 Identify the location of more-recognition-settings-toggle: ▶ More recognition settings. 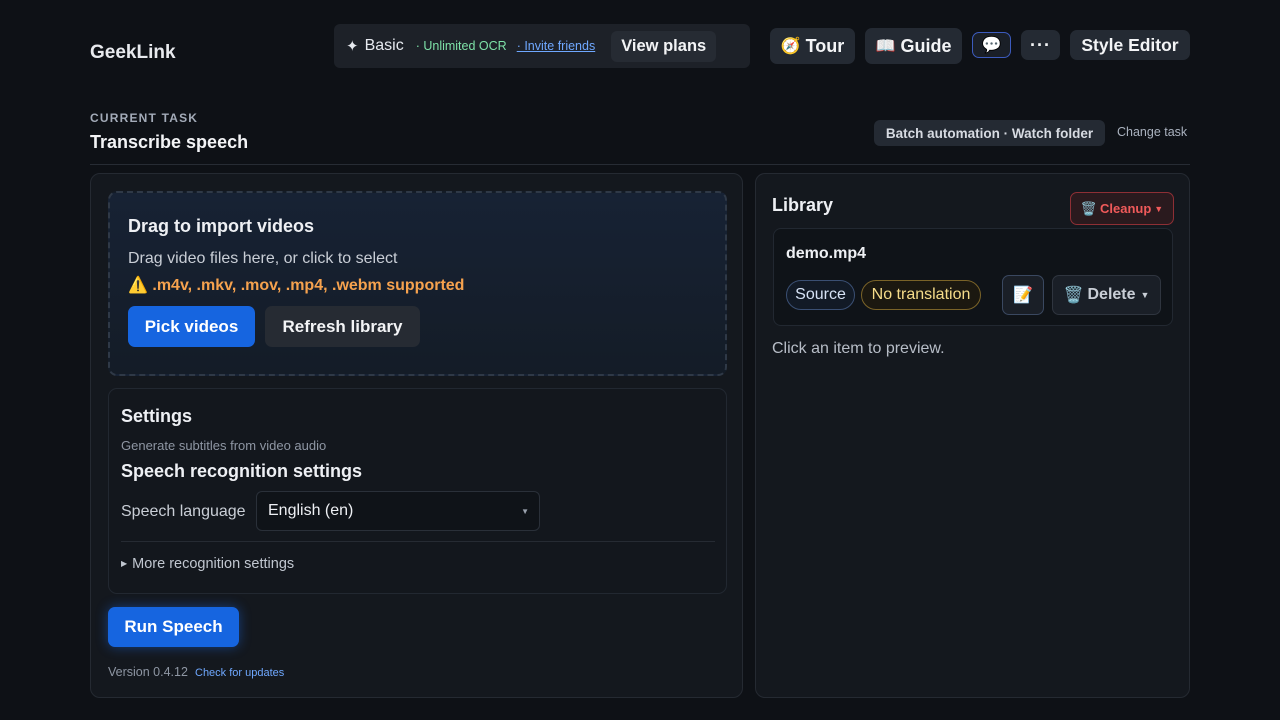
(207, 564).